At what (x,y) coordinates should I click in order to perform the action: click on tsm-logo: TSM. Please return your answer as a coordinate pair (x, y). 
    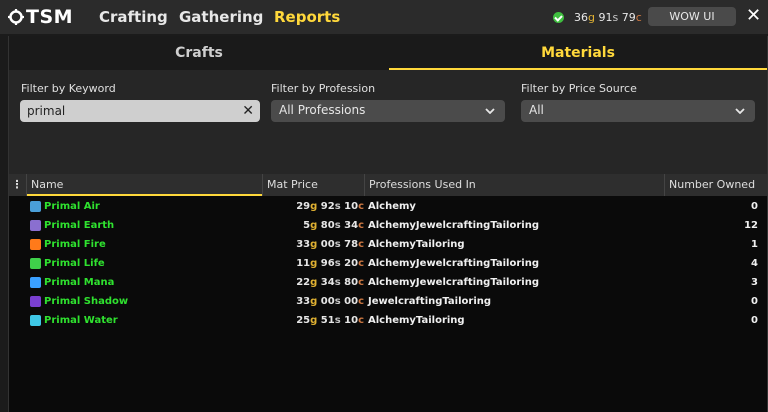
    Looking at the image, I should click on (40, 17).